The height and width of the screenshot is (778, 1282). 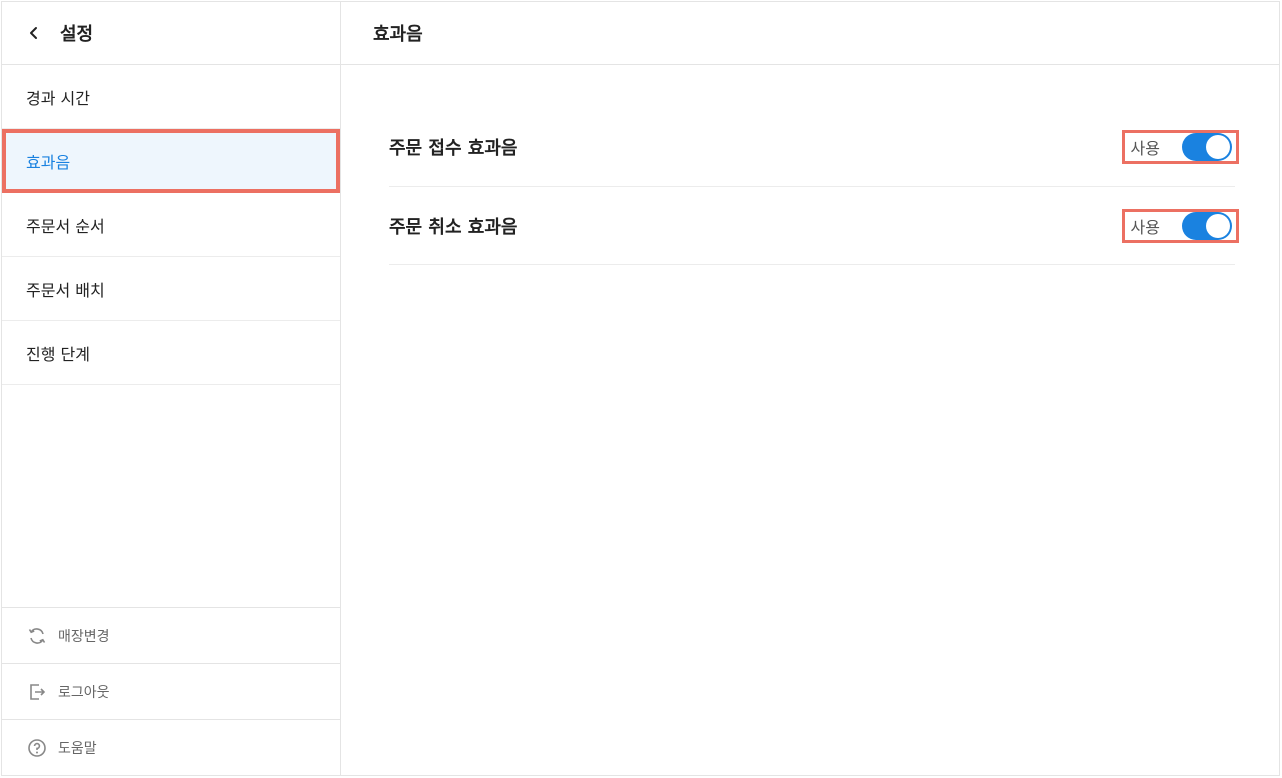 I want to click on help-button: 도움말, so click(x=171, y=747).